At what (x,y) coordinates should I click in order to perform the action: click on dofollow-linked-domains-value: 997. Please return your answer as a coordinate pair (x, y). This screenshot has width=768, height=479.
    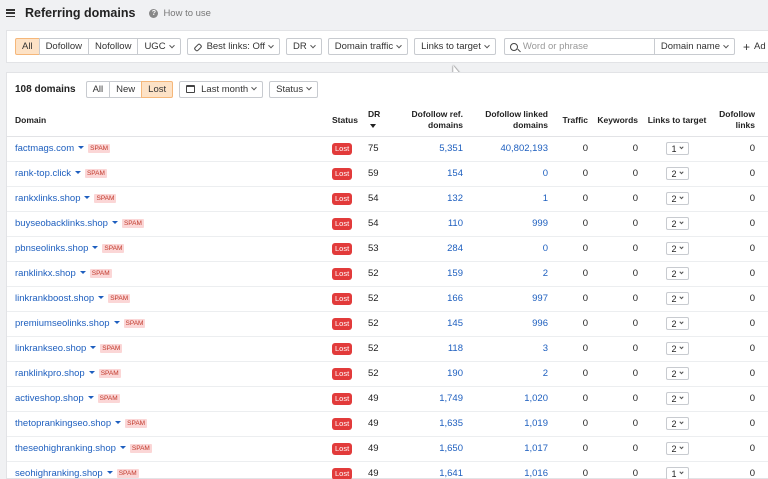
    Looking at the image, I should click on (509, 299).